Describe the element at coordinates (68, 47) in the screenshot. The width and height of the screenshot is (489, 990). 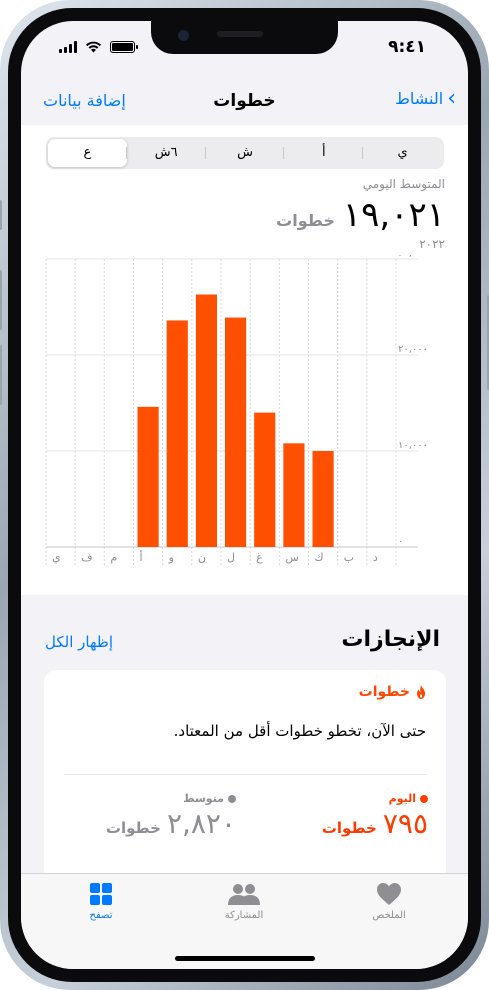
I see `signal-icon` at that location.